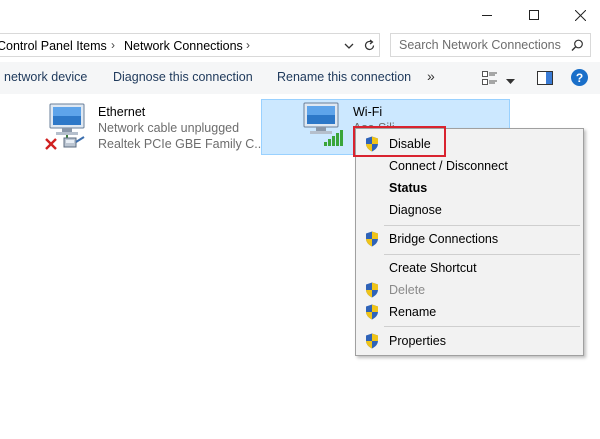  I want to click on help-icon: ?, so click(579, 79).